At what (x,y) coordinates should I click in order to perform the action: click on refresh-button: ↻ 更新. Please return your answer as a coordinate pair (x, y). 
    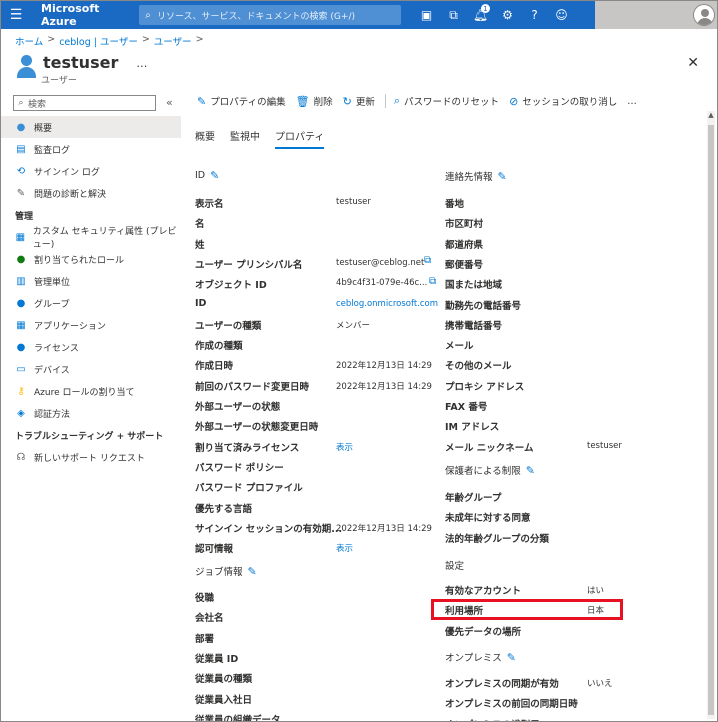
    Looking at the image, I should click on (359, 101).